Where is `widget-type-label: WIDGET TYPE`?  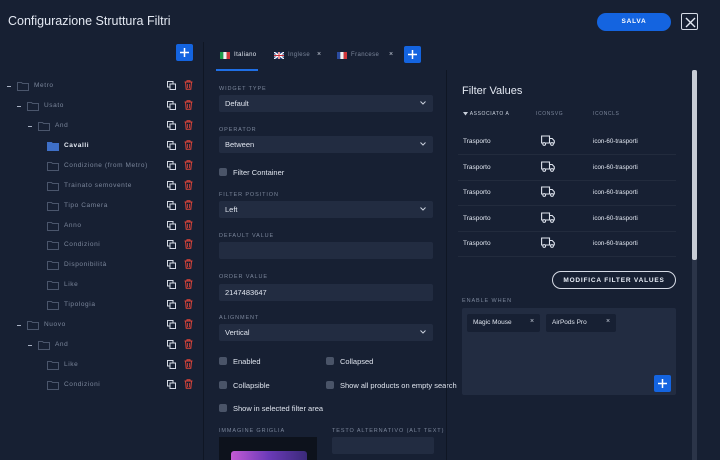 widget-type-label: WIDGET TYPE is located at coordinates (243, 89).